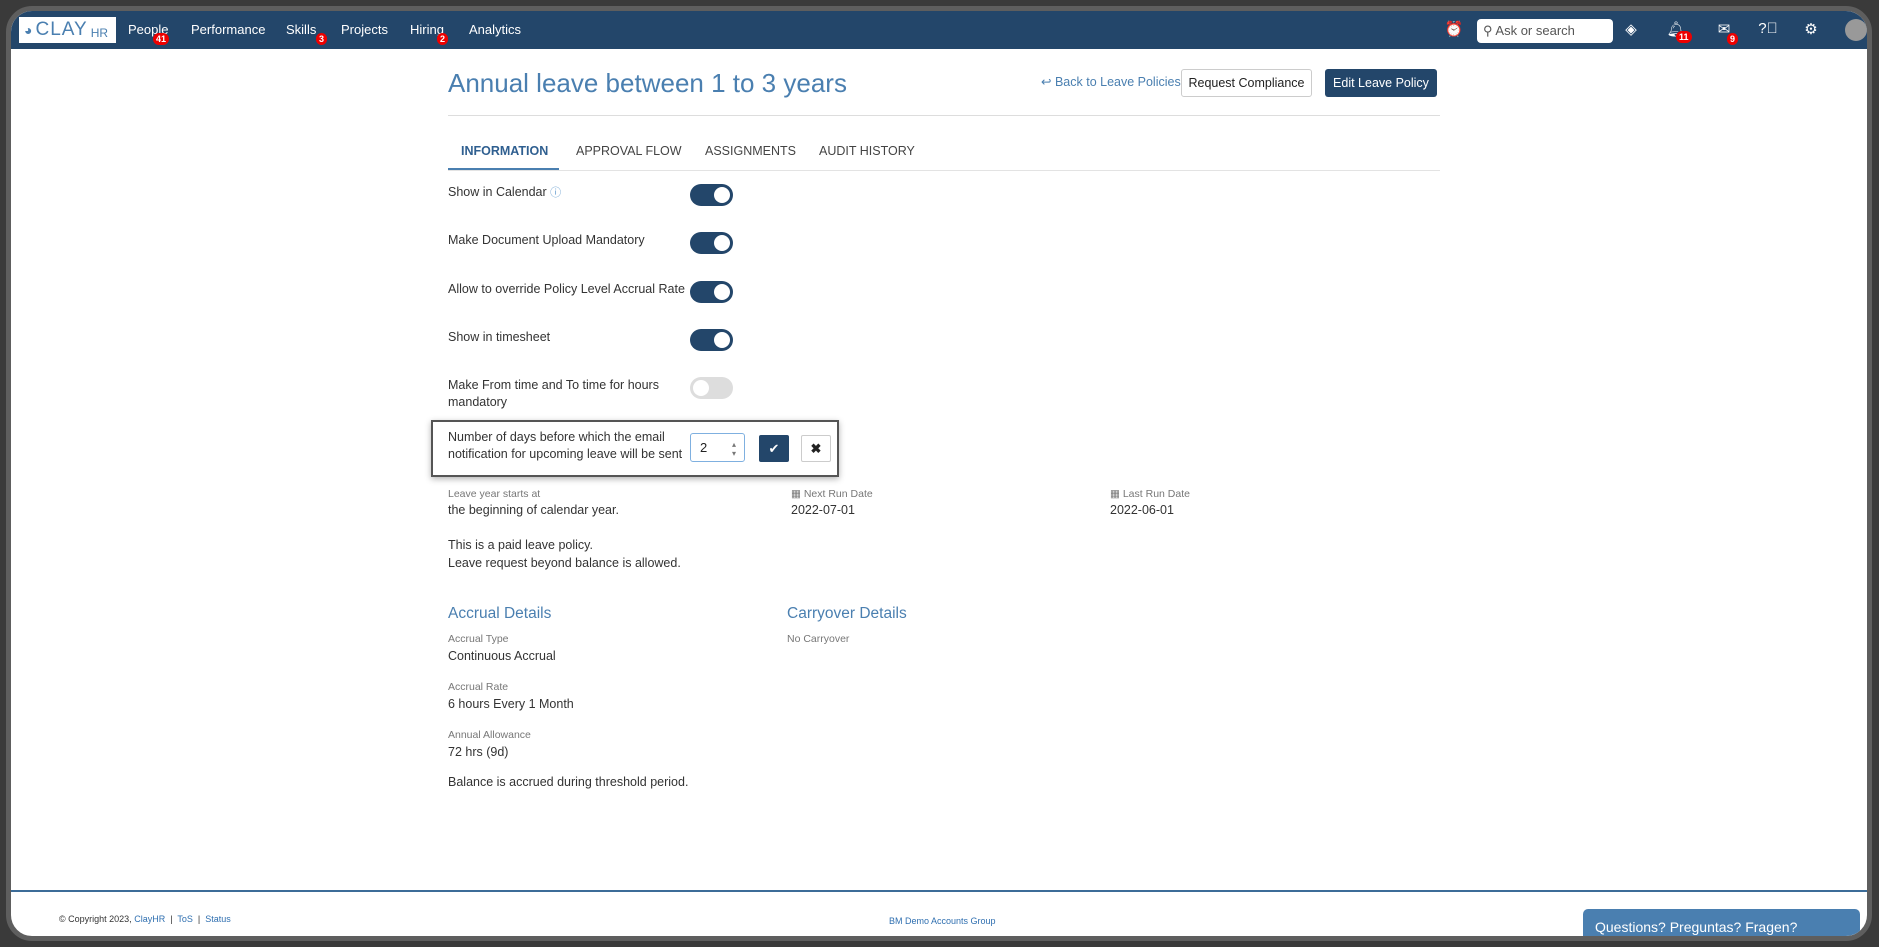 The height and width of the screenshot is (947, 1879). Describe the element at coordinates (629, 151) in the screenshot. I see `tab-approval-flow: APPROVAL FLOW` at that location.